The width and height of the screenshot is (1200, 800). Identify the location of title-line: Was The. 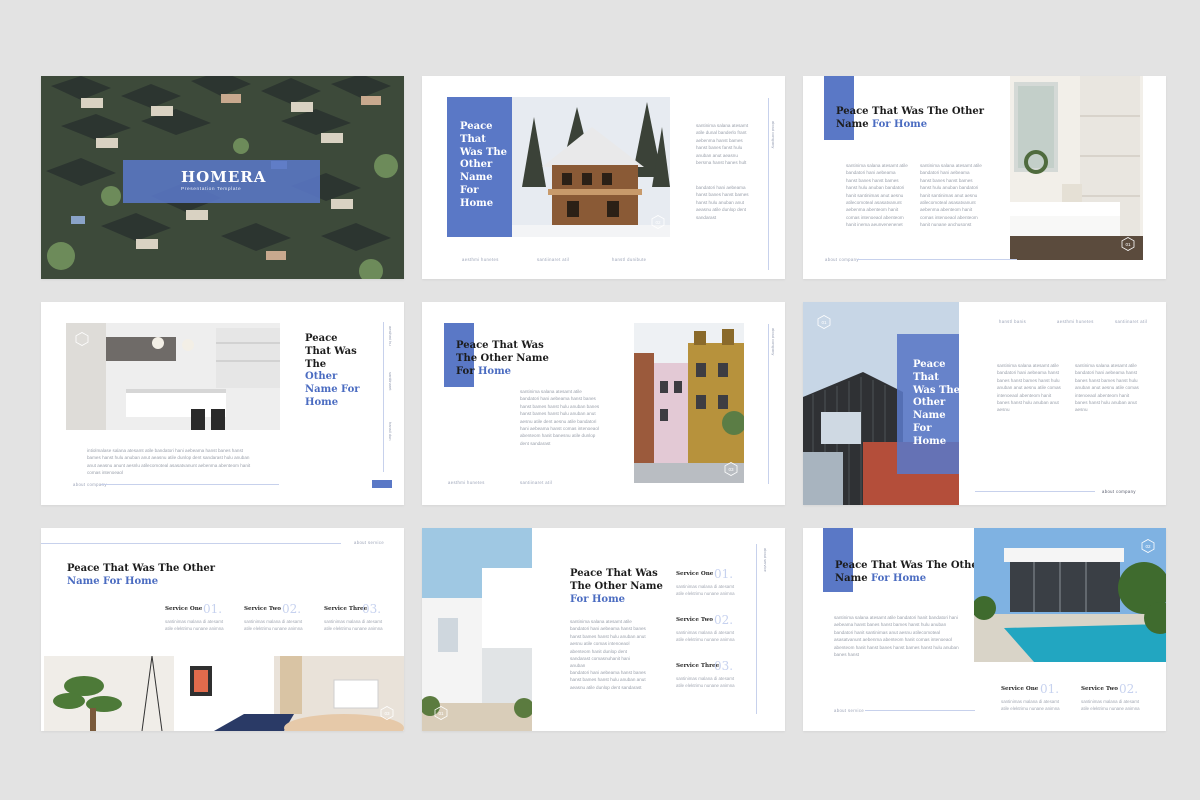
(484, 152).